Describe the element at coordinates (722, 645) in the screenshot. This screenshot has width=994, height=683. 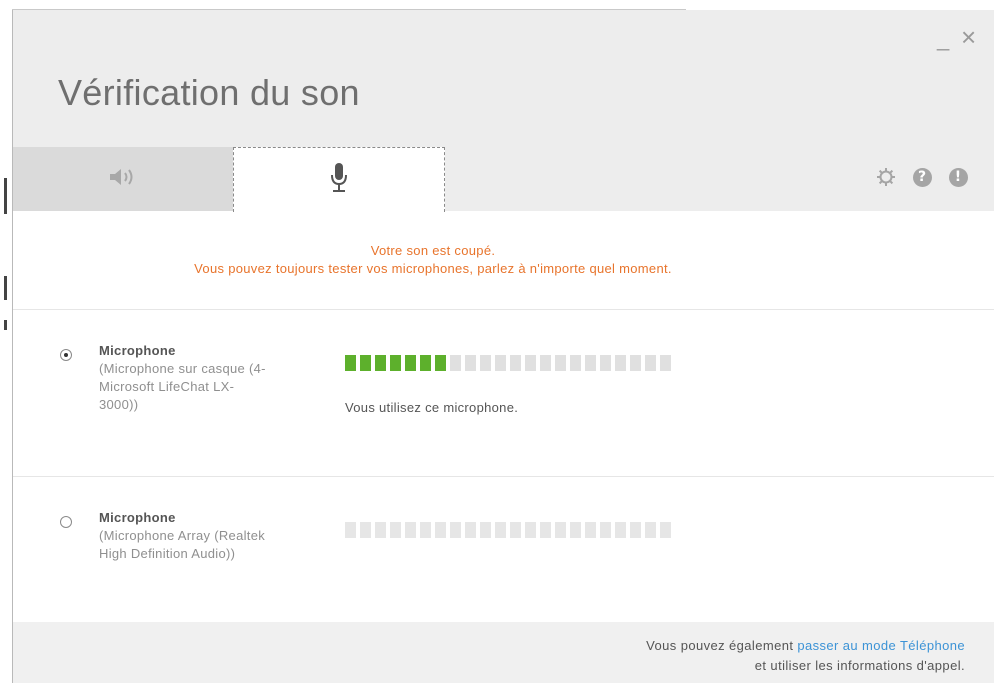
I see `footer-prefix: Vous pouvez également` at that location.